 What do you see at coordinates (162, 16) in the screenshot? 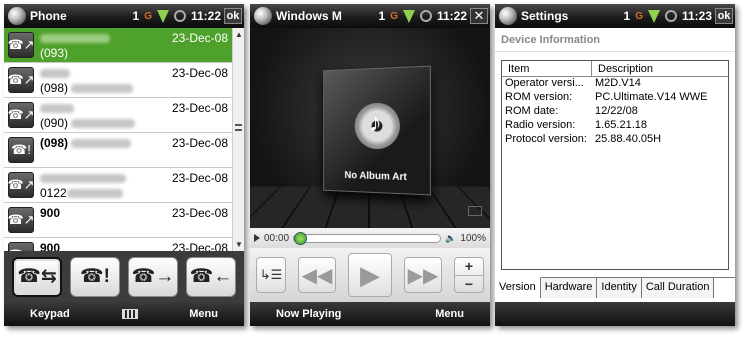
I see `signal-strength-icon` at bounding box center [162, 16].